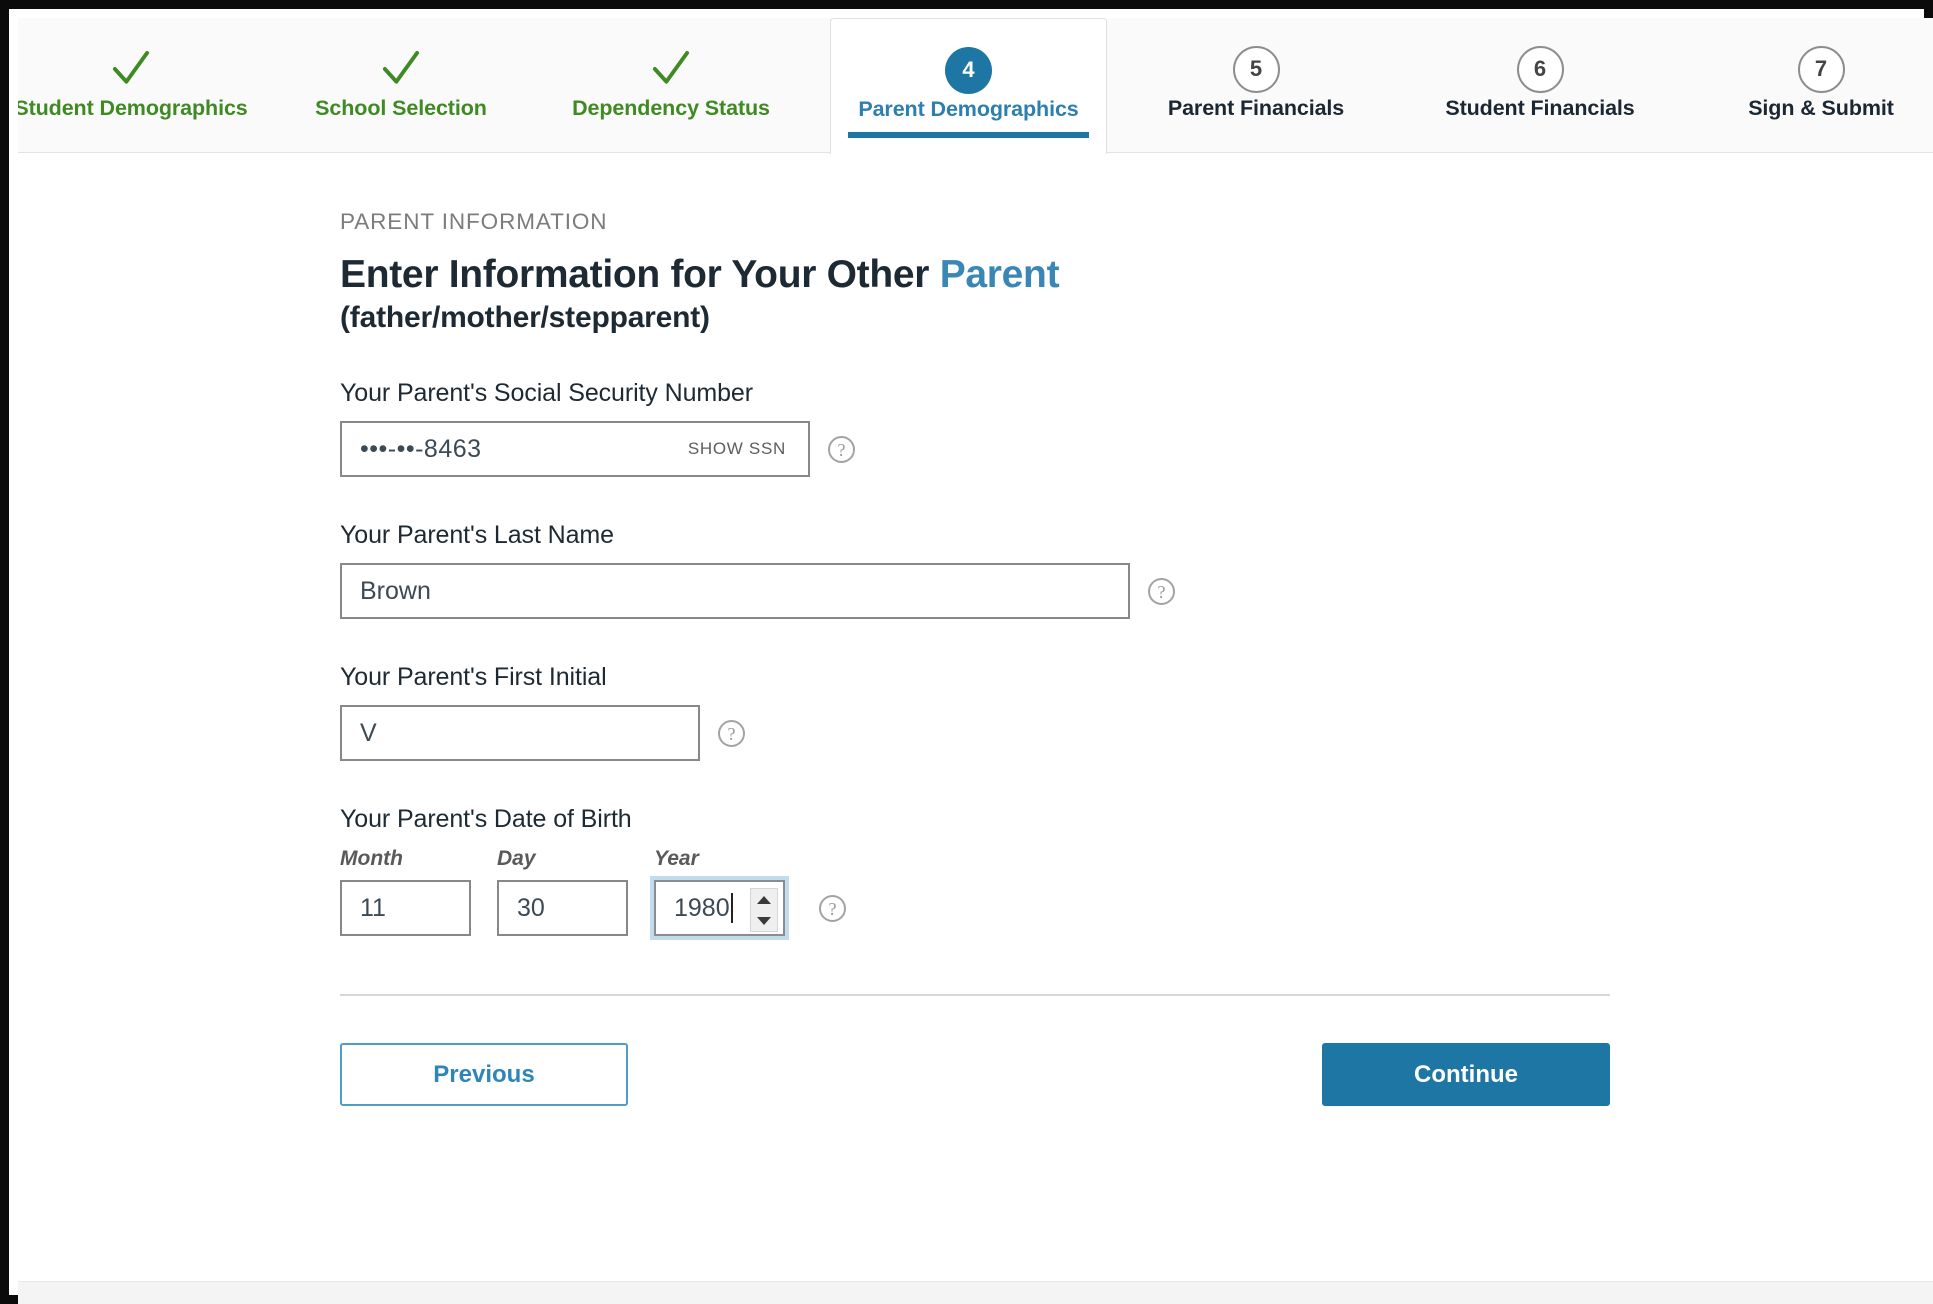 Image resolution: width=1933 pixels, height=1304 pixels. Describe the element at coordinates (671, 108) in the screenshot. I see `step-label: Dependency Status` at that location.